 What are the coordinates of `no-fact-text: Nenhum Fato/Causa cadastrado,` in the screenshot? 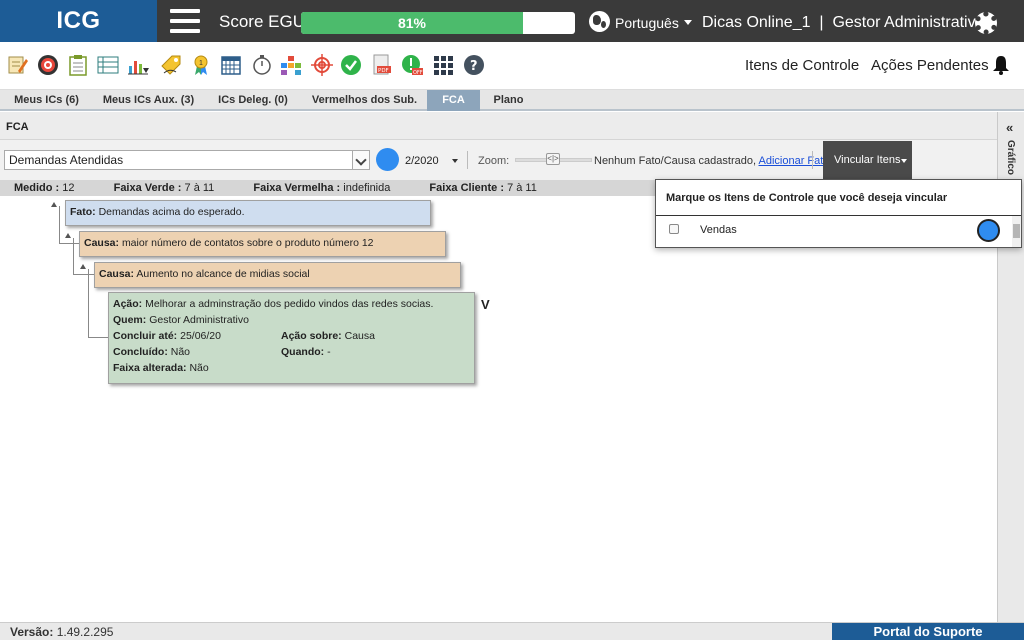 It's located at (675, 161).